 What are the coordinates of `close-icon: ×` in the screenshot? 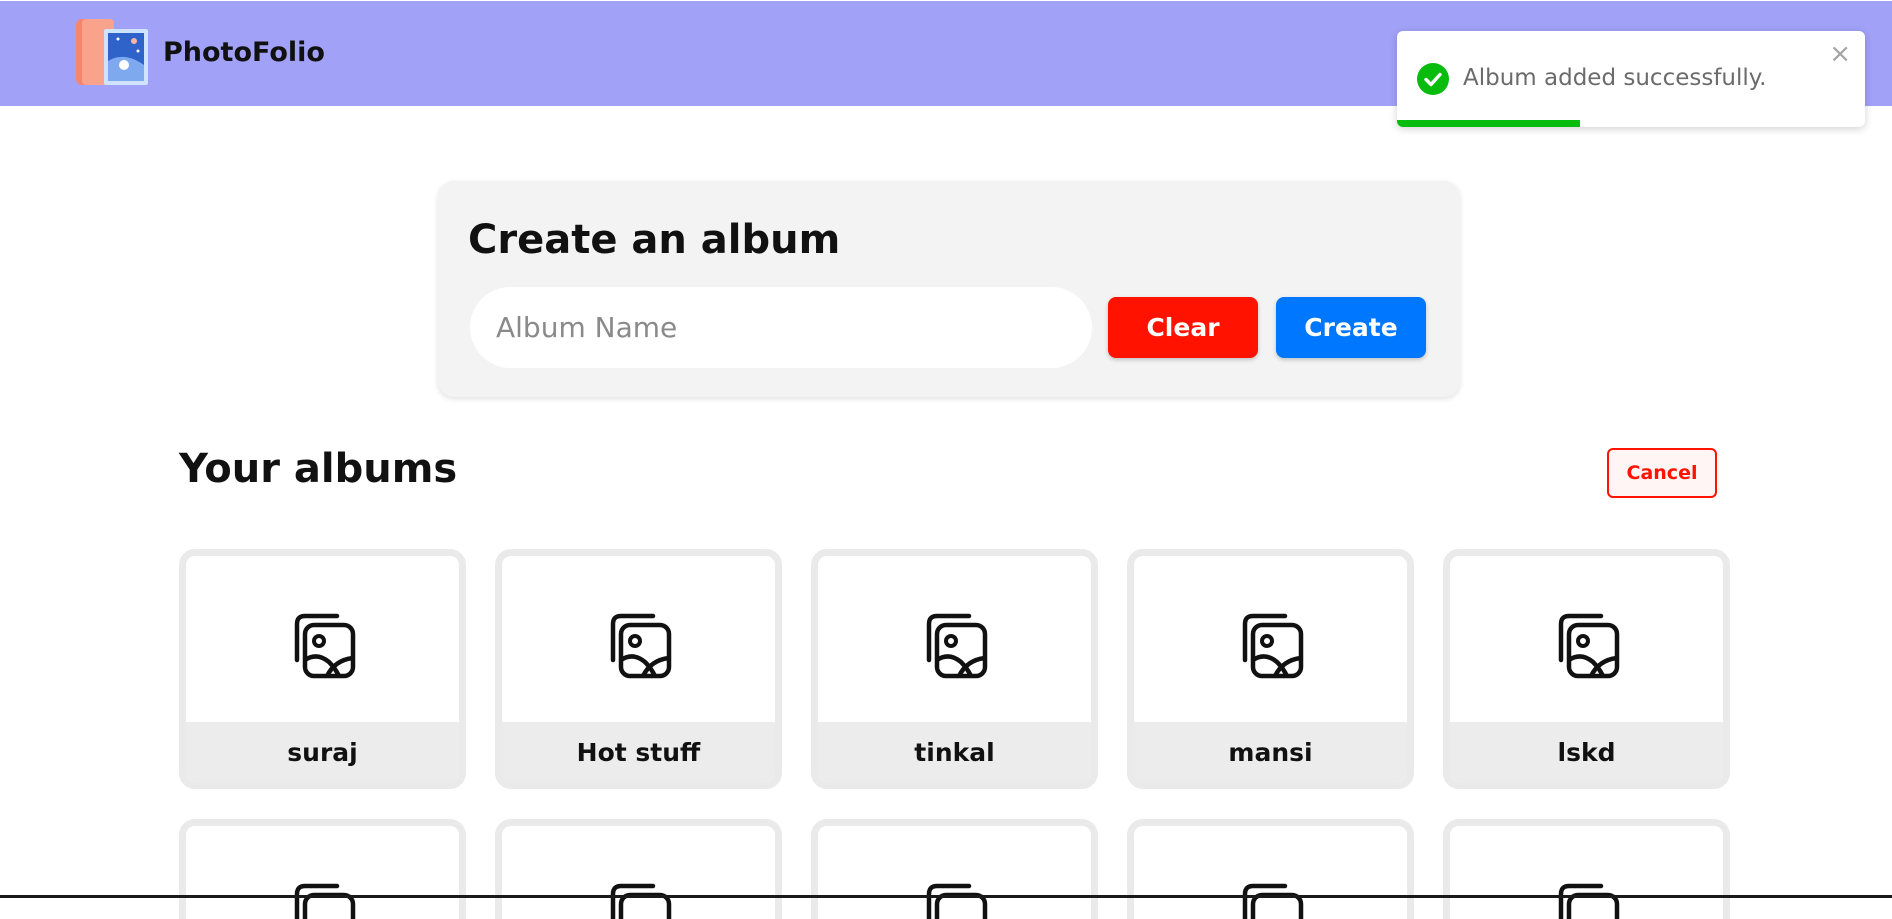 It's located at (1840, 54).